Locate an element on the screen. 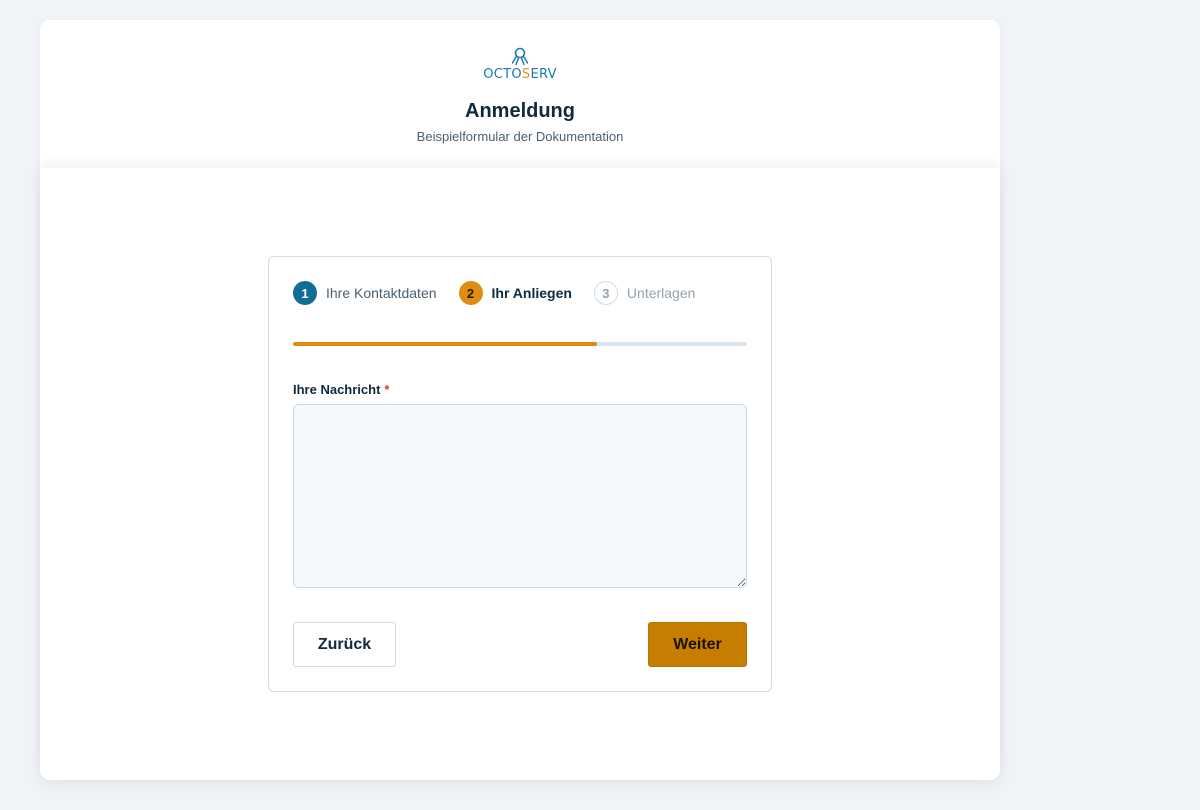  step-contact-details: 1 Ihre Kontaktdaten is located at coordinates (365, 293).